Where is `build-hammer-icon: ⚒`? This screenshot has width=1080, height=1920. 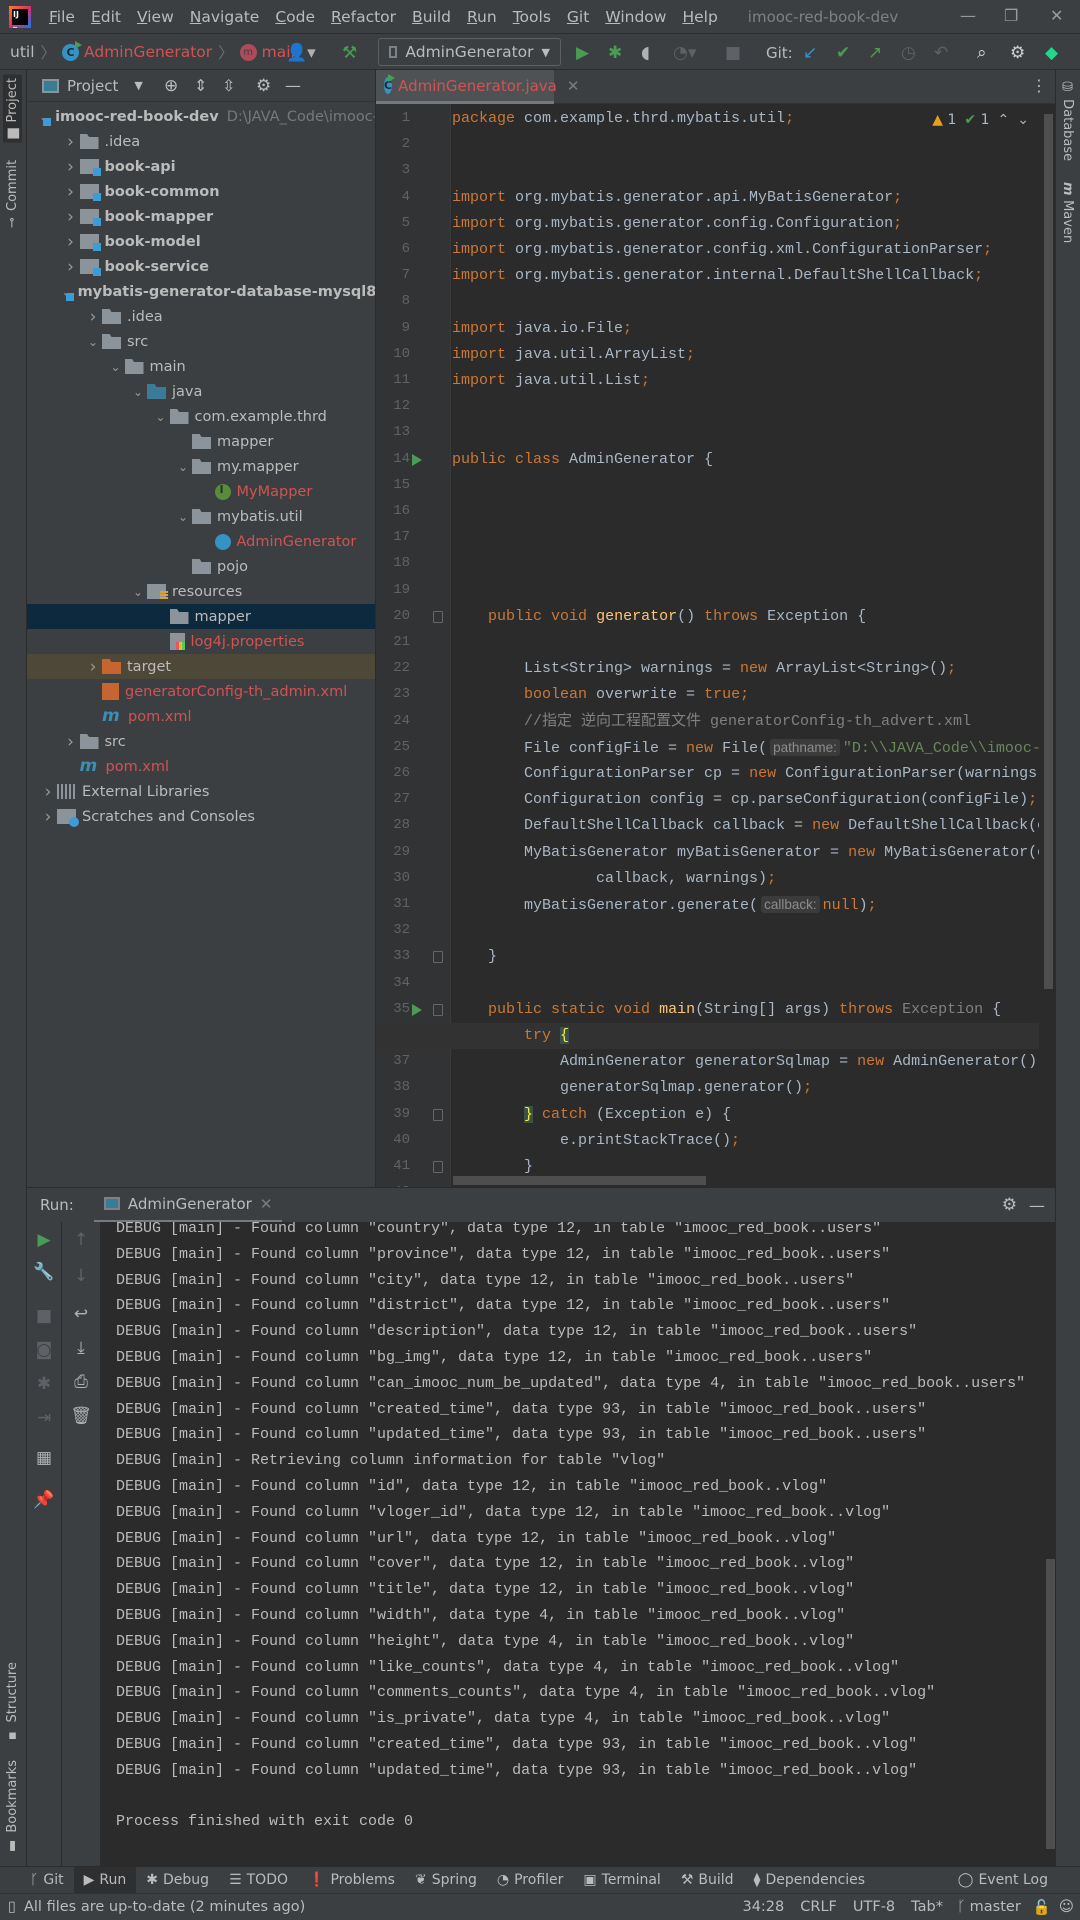
build-hammer-icon: ⚒ is located at coordinates (349, 53).